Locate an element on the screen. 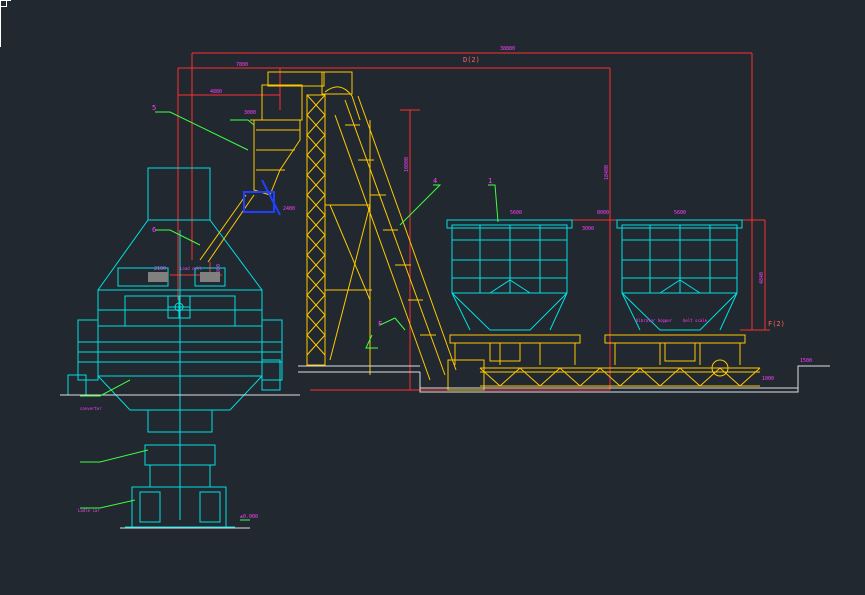  bin-support-structure is located at coordinates (605, 360).